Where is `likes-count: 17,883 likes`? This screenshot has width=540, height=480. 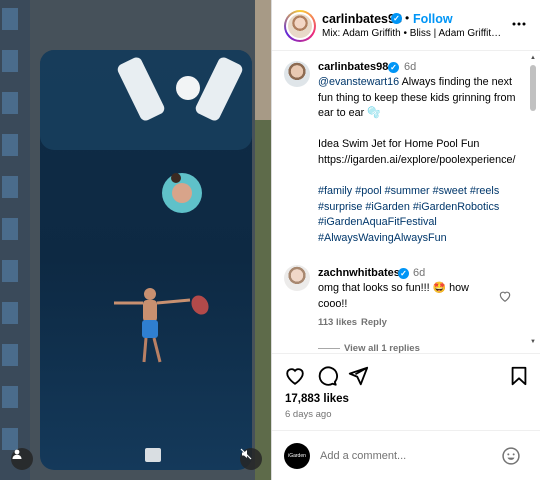
likes-count: 17,883 likes is located at coordinates (317, 399).